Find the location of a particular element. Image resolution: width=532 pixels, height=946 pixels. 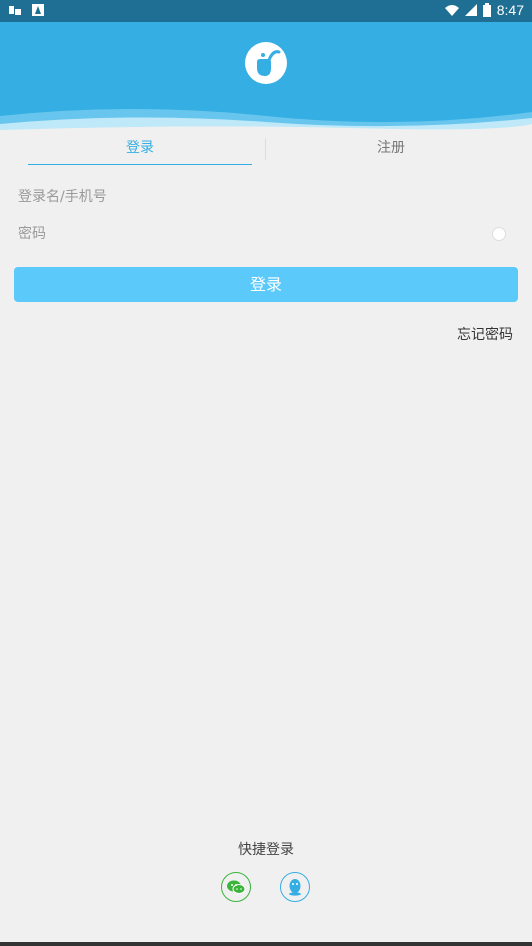

app-logo is located at coordinates (266, 63).